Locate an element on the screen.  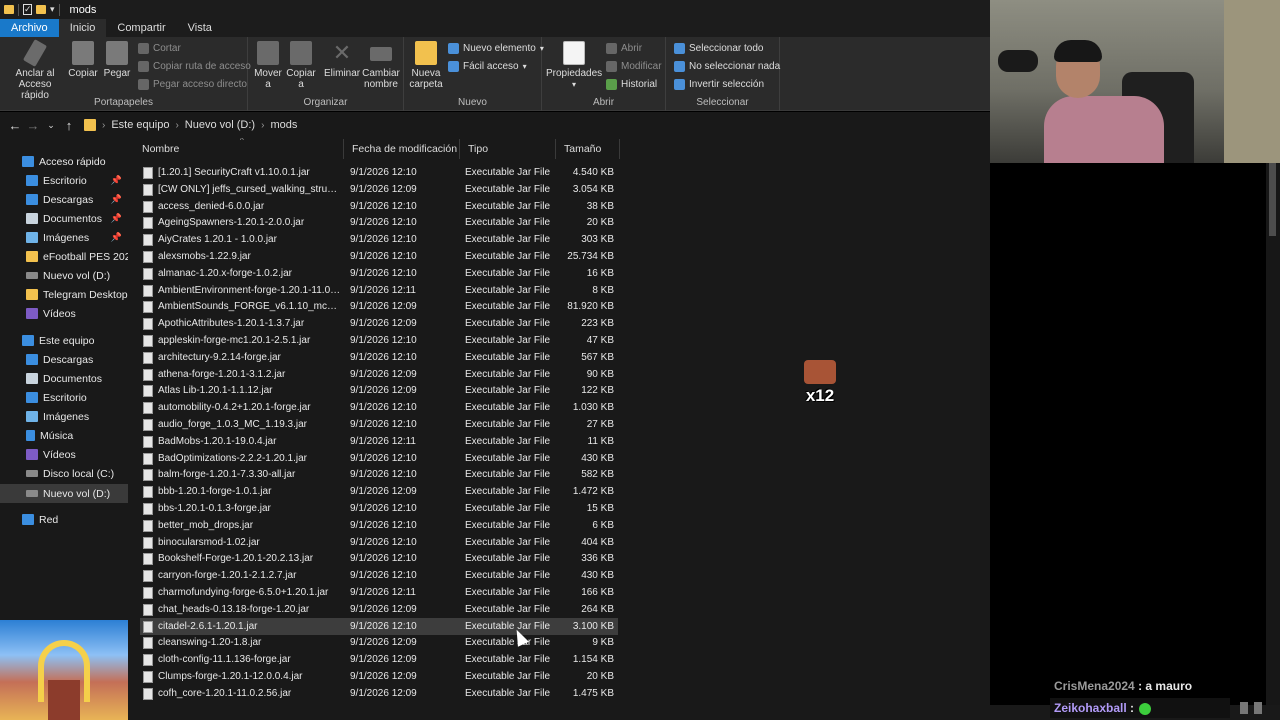
sidebar-item-drive-d: Nuevo vol (D:) is located at coordinates (64, 493).